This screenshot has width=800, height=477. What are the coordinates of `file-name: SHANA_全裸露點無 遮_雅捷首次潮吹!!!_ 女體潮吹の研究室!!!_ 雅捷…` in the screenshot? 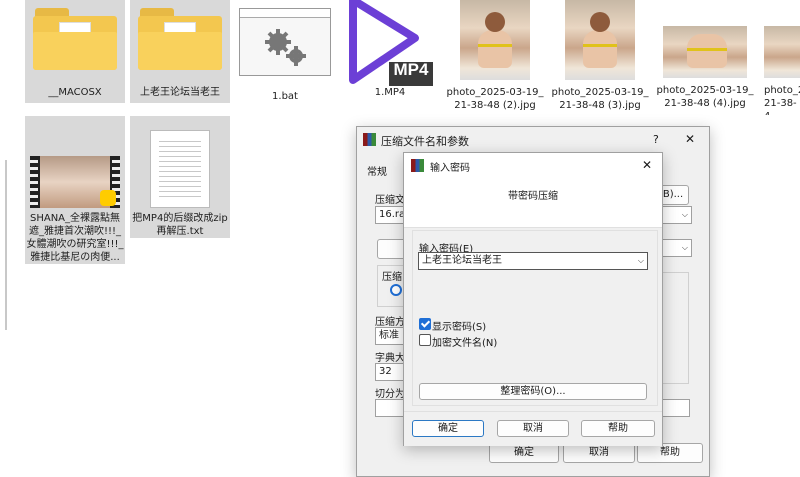 It's located at (75, 238).